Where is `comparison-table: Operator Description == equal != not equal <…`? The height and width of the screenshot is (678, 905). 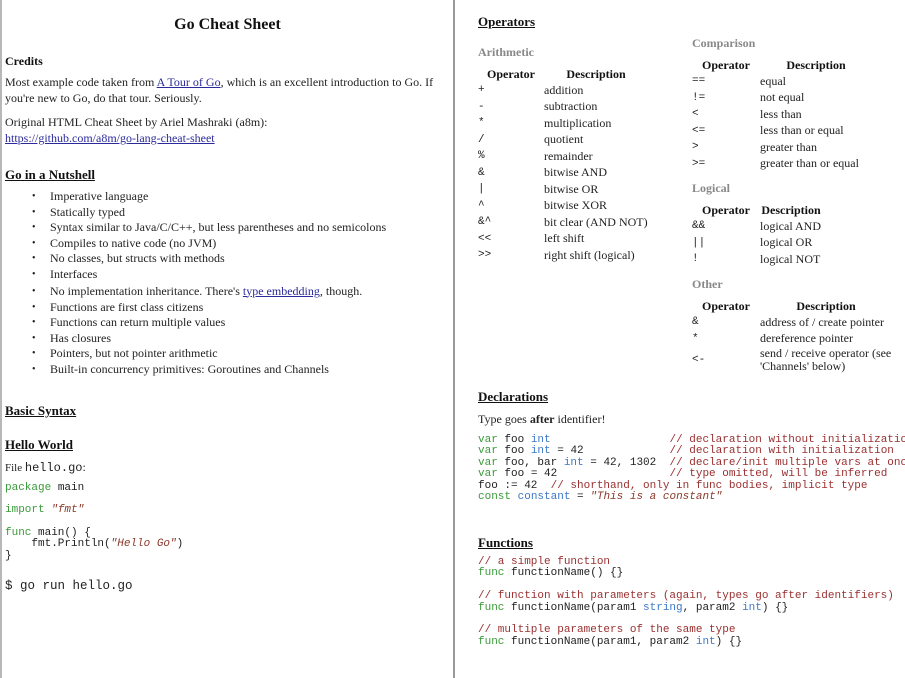
comparison-table: Operator Description == equal != not equal <… is located at coordinates (782, 114).